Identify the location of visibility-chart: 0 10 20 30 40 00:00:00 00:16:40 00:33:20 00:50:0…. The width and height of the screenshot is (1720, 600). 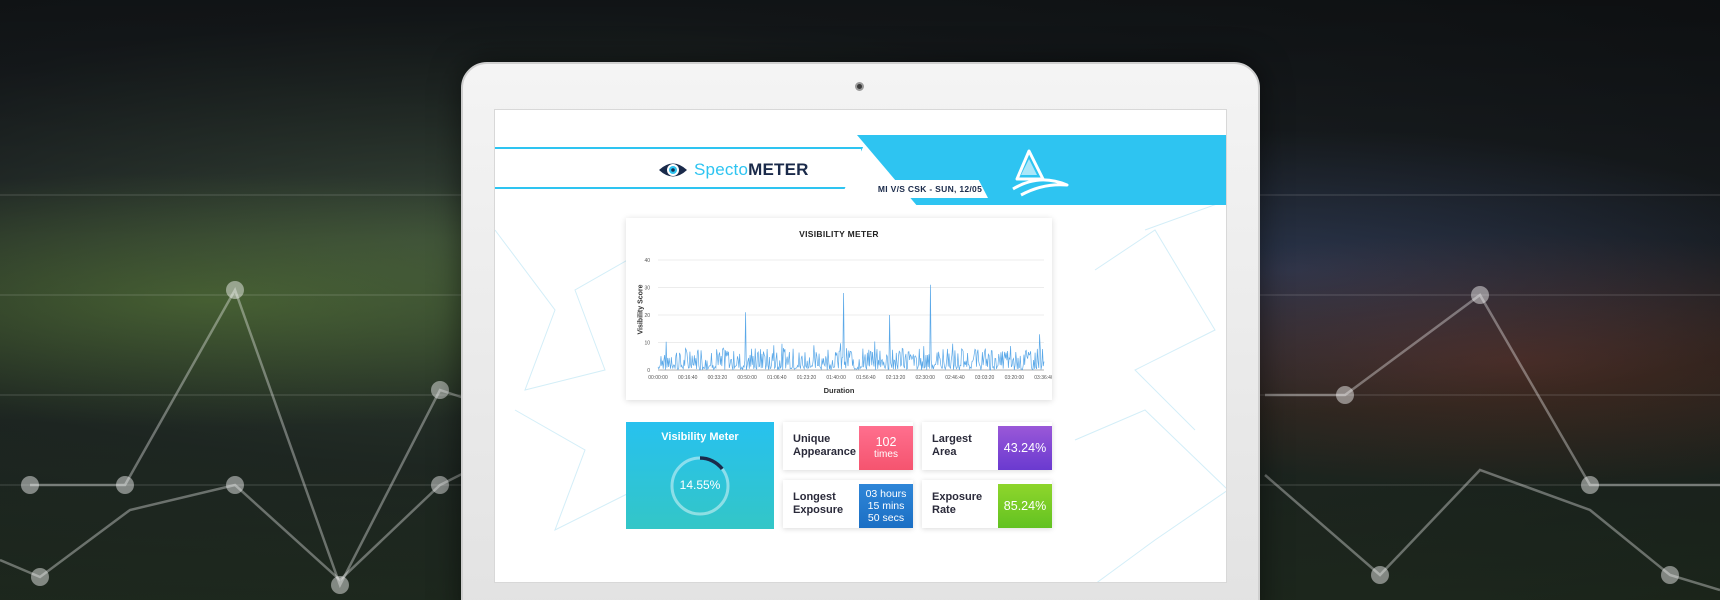
(848, 319).